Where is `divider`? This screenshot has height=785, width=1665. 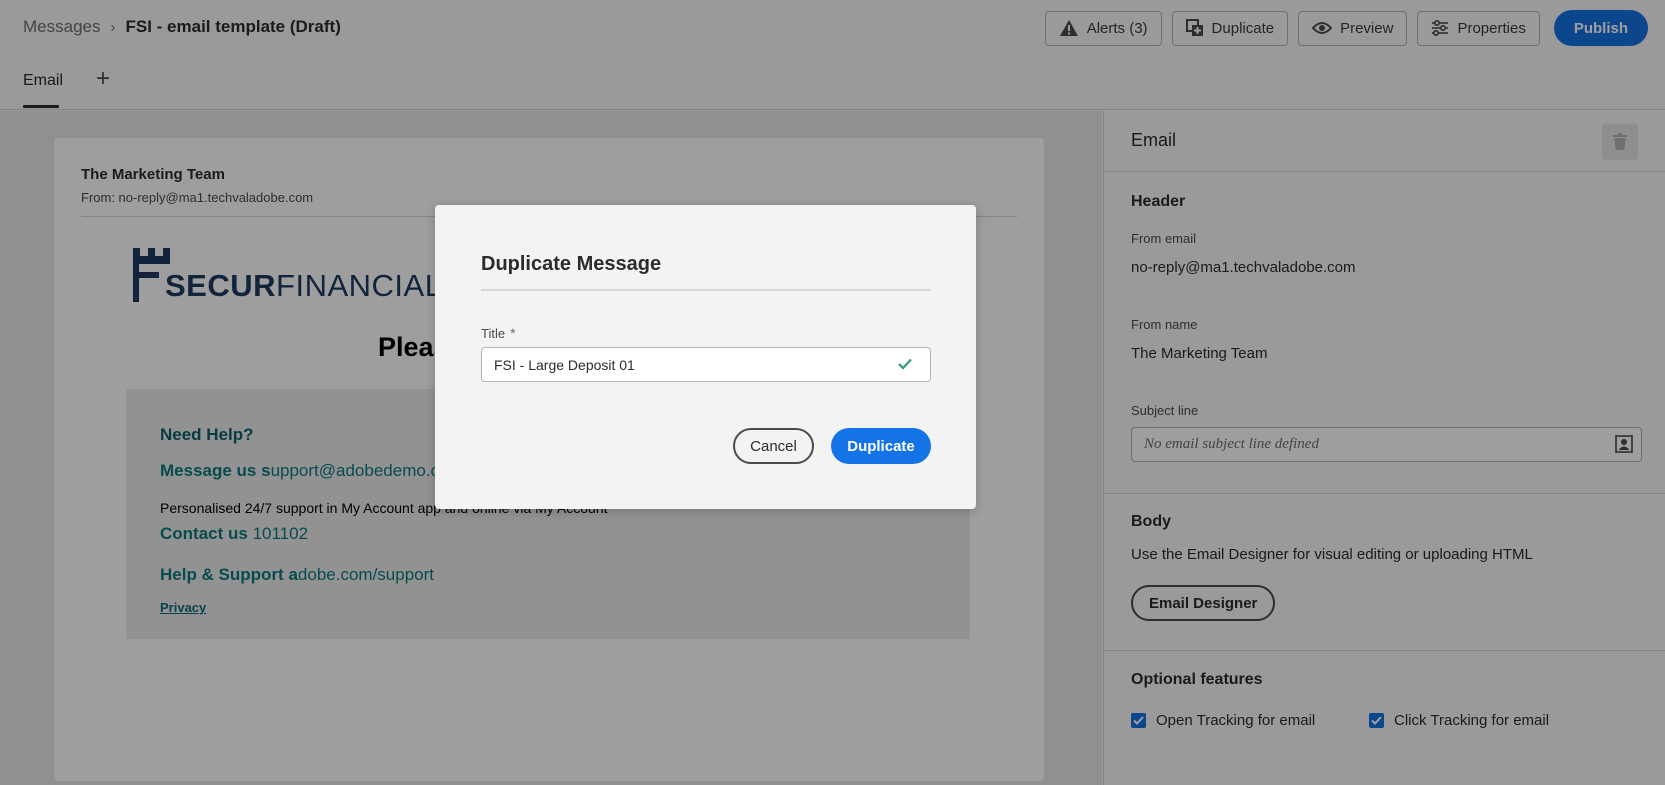
divider is located at coordinates (706, 290).